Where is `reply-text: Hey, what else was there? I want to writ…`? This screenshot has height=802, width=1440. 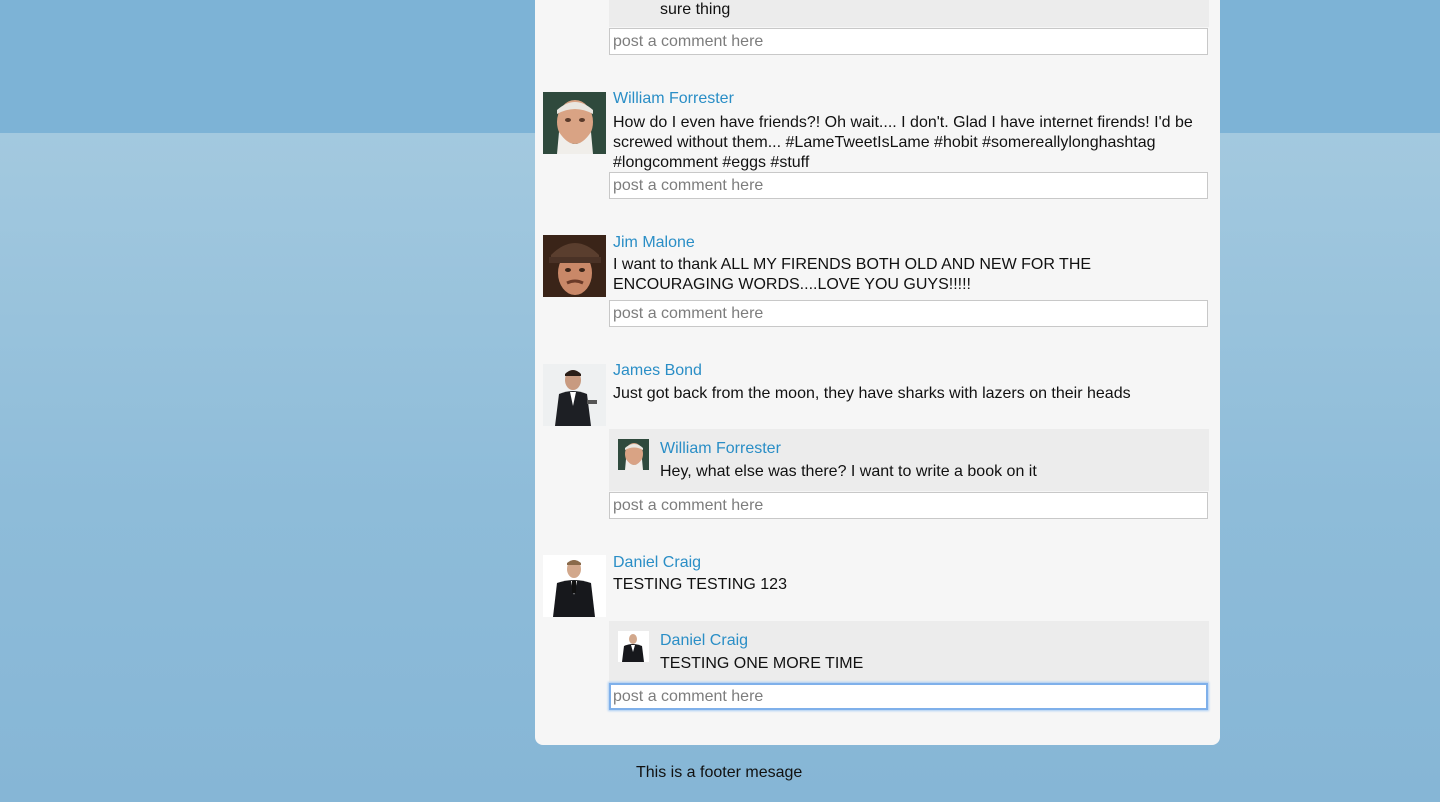
reply-text: Hey, what else was there? I want to writ… is located at coordinates (848, 471).